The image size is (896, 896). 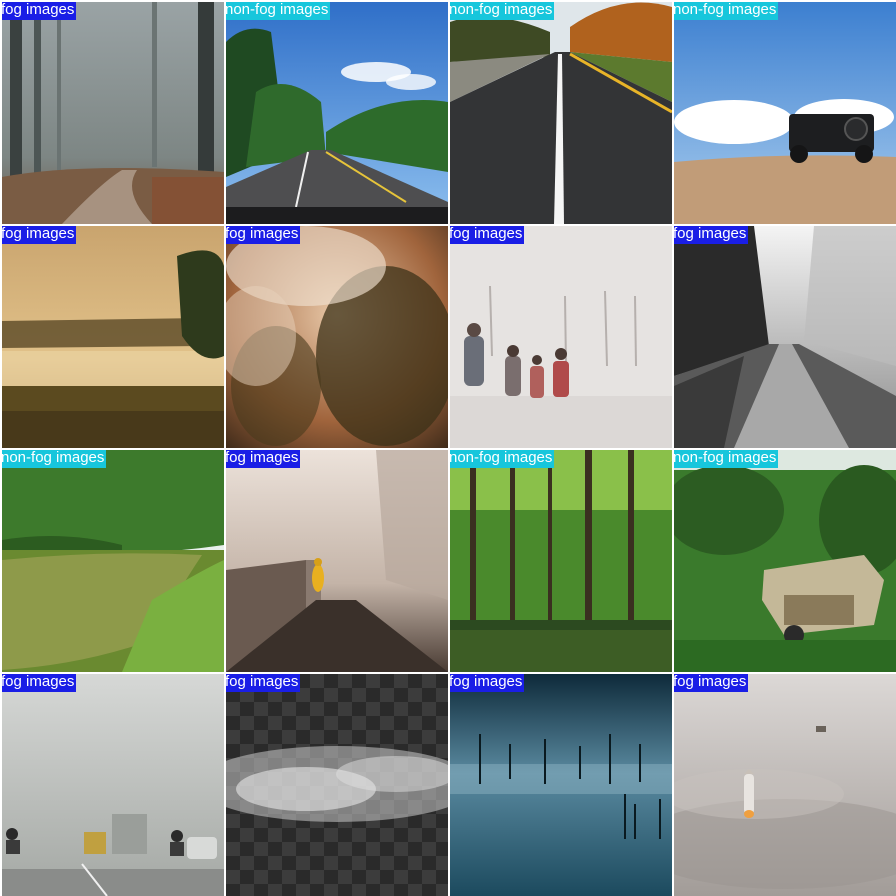 I want to click on highway-photo, so click(x=561, y=113).